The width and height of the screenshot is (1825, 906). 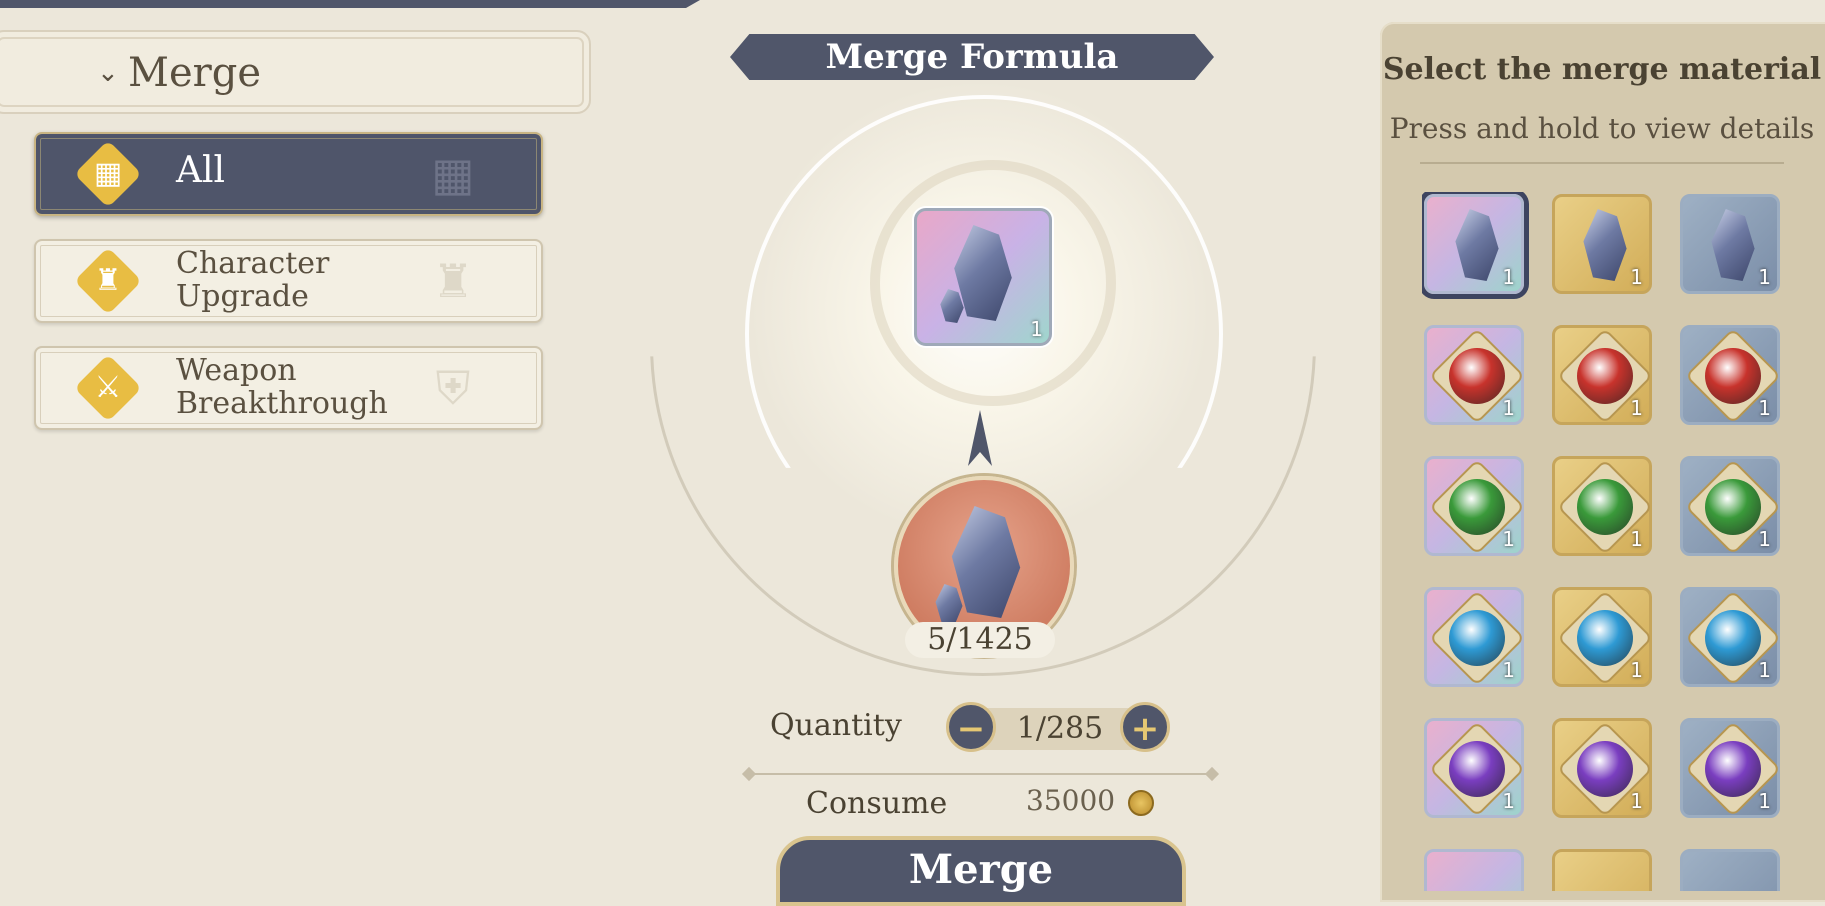 What do you see at coordinates (295, 72) in the screenshot?
I see `merge-category-header: ⌄ Merge` at bounding box center [295, 72].